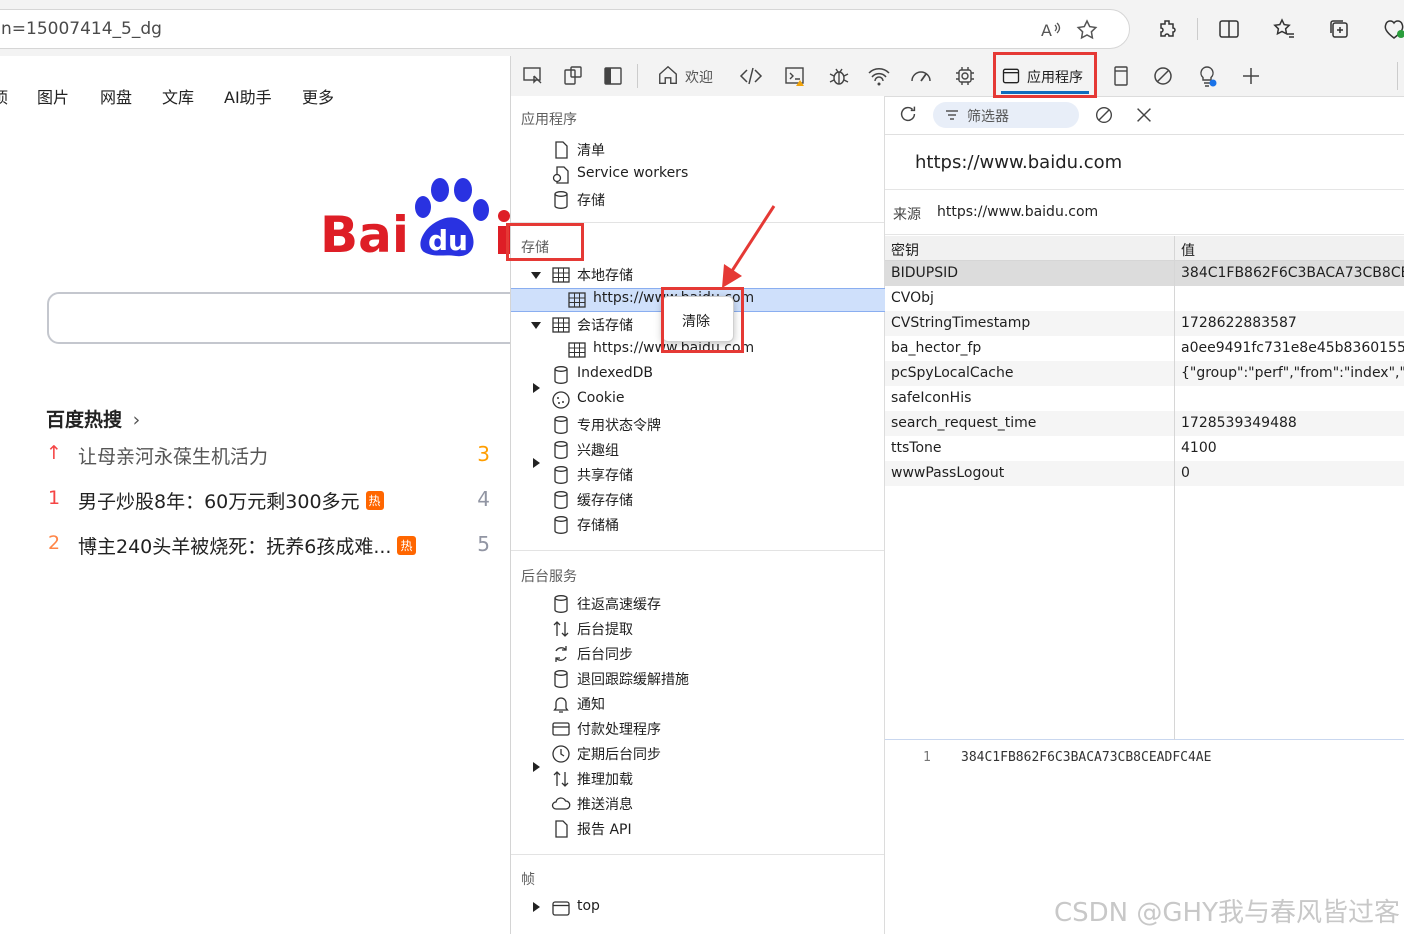  What do you see at coordinates (1086, 757) in the screenshot?
I see `preview-value: 384C1FB862F6C3BACA73CB8CEADFC4AE` at bounding box center [1086, 757].